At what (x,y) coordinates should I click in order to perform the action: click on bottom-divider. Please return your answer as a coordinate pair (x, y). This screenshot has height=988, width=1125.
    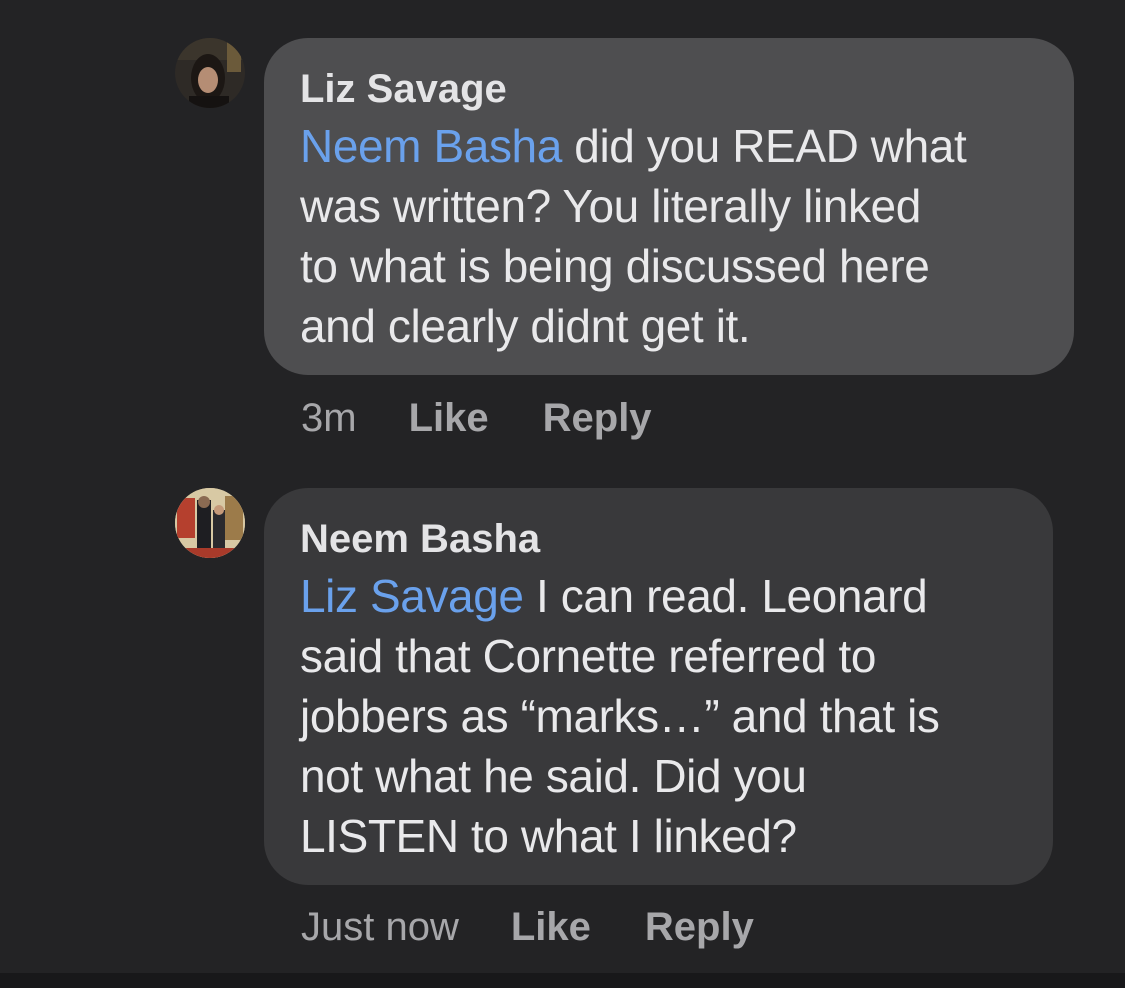
    Looking at the image, I should click on (562, 980).